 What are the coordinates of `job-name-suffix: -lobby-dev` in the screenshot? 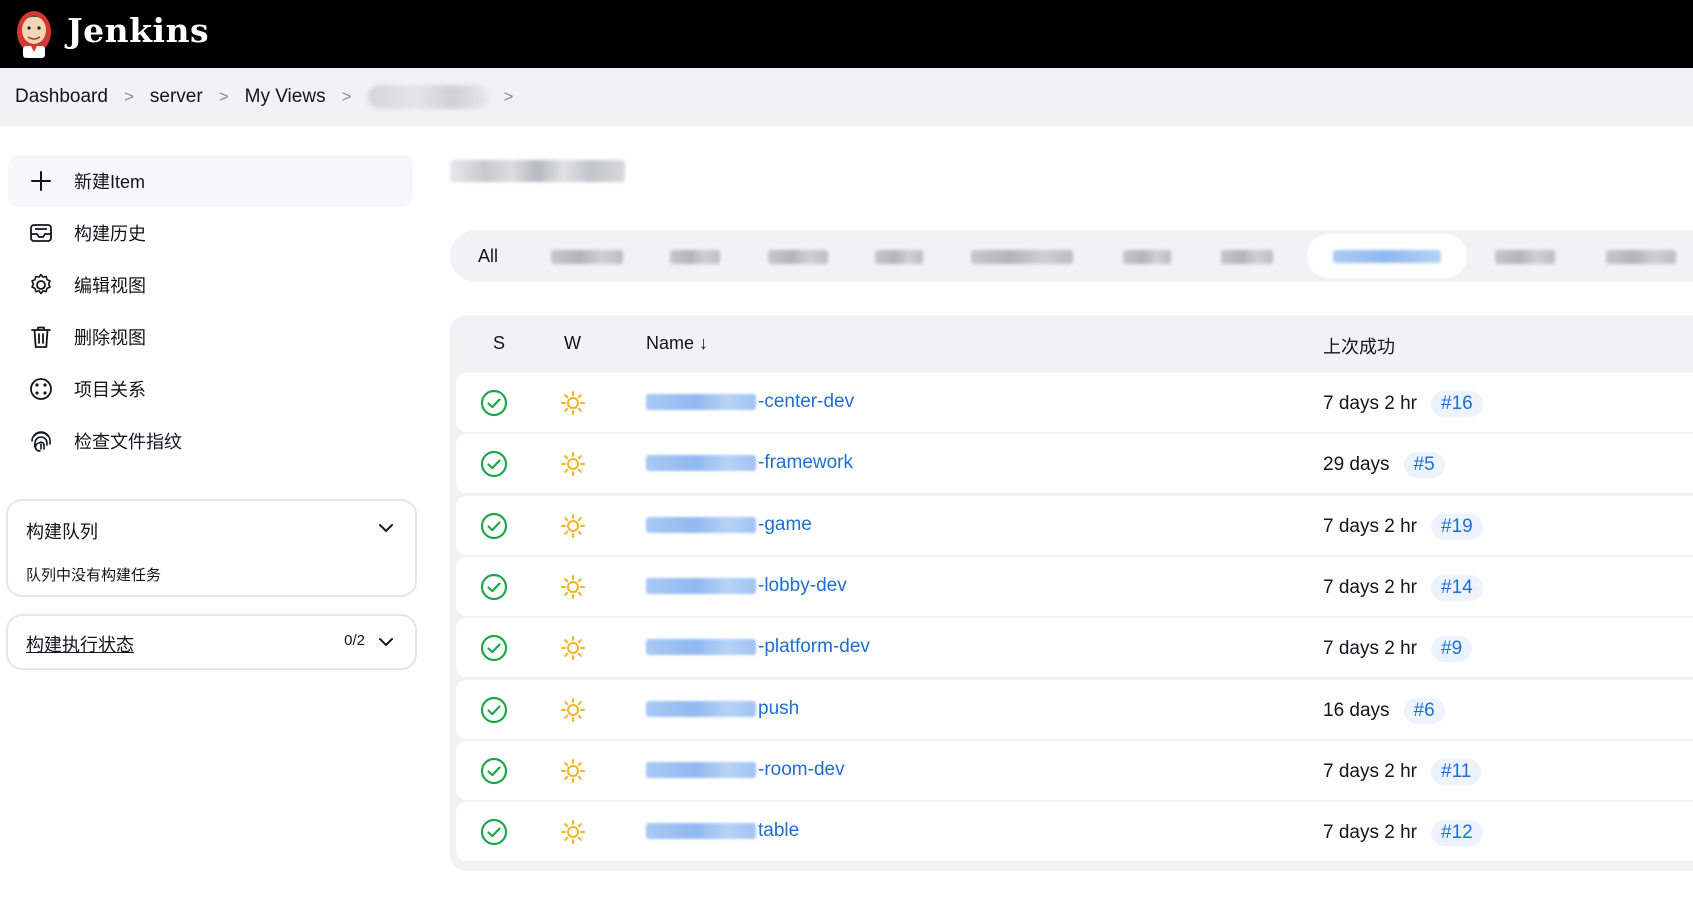 It's located at (802, 585).